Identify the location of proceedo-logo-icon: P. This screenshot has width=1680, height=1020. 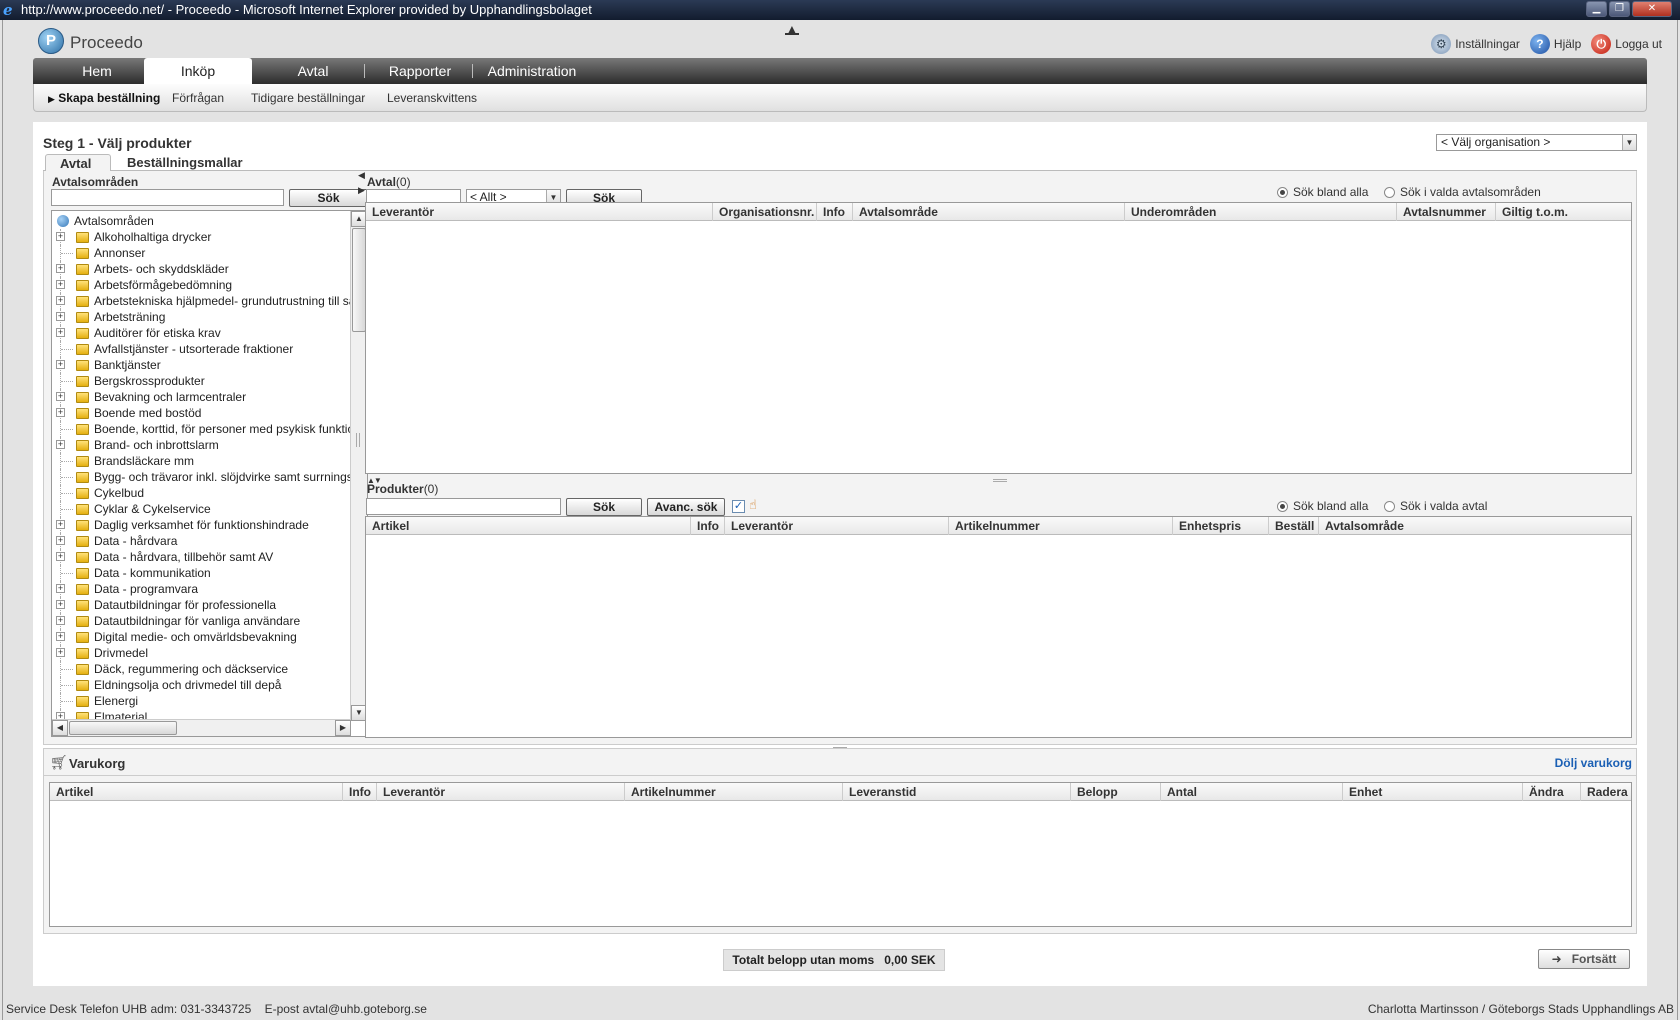
(51, 41).